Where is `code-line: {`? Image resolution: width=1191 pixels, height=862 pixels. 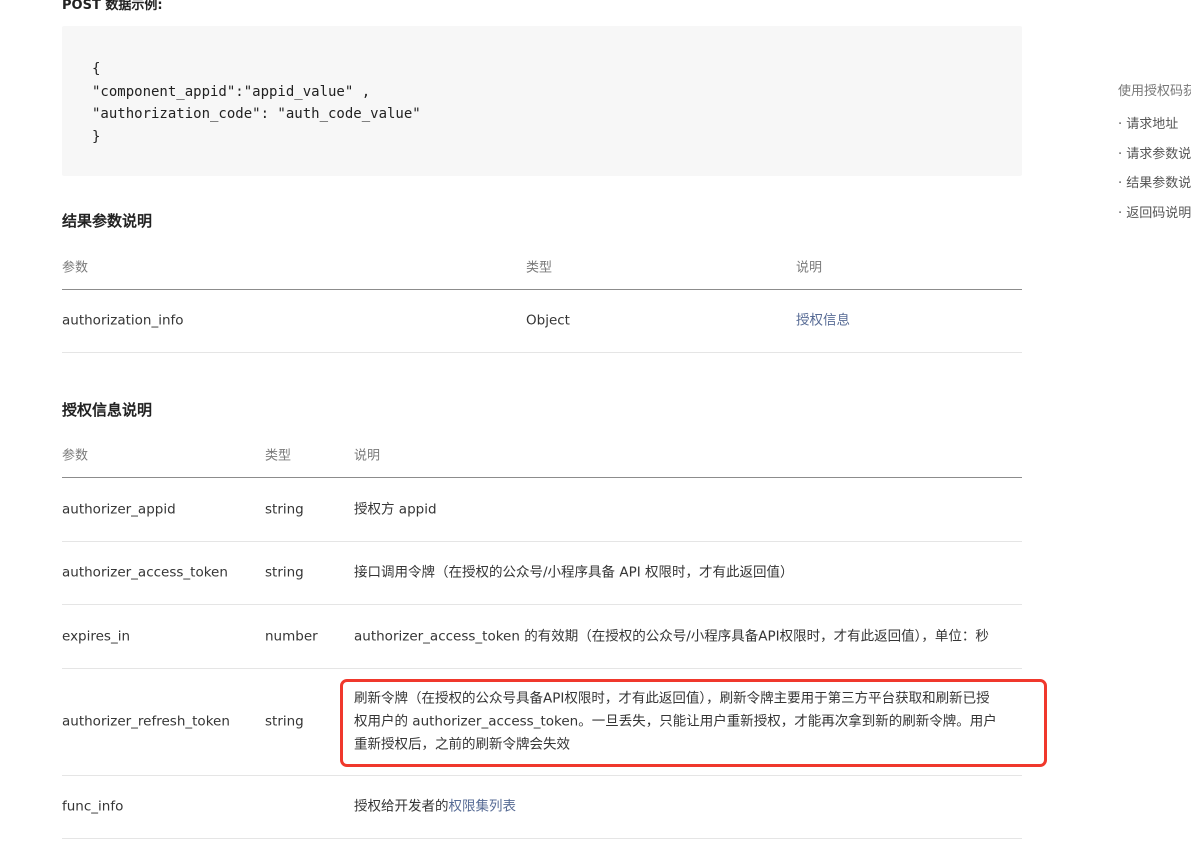 code-line: { is located at coordinates (96, 69).